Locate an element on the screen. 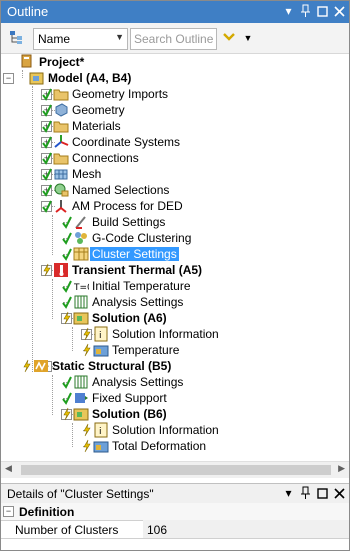  name-filter-select: Name ▼ is located at coordinates (80, 39).